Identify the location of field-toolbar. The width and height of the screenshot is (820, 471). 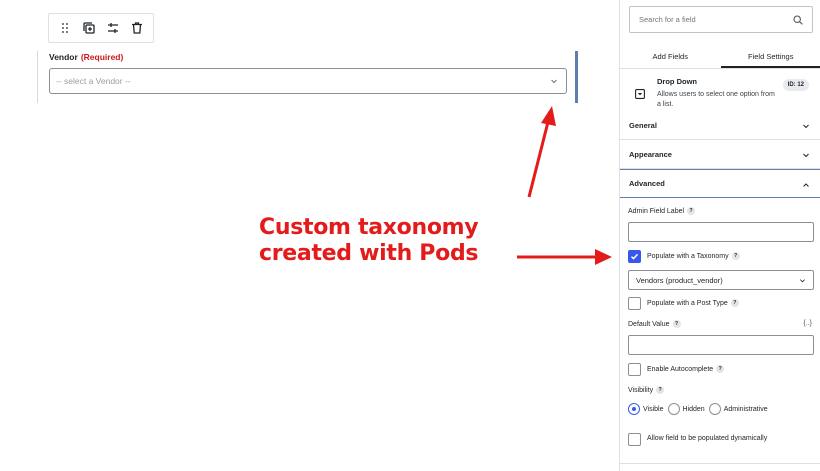
(101, 28).